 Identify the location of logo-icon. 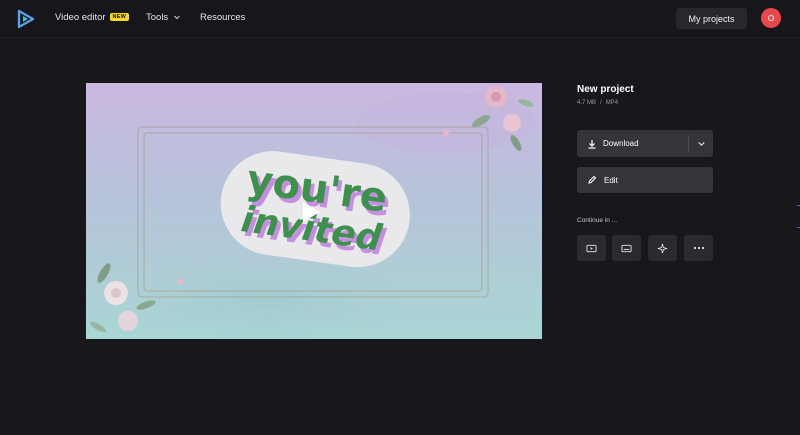
(26, 19).